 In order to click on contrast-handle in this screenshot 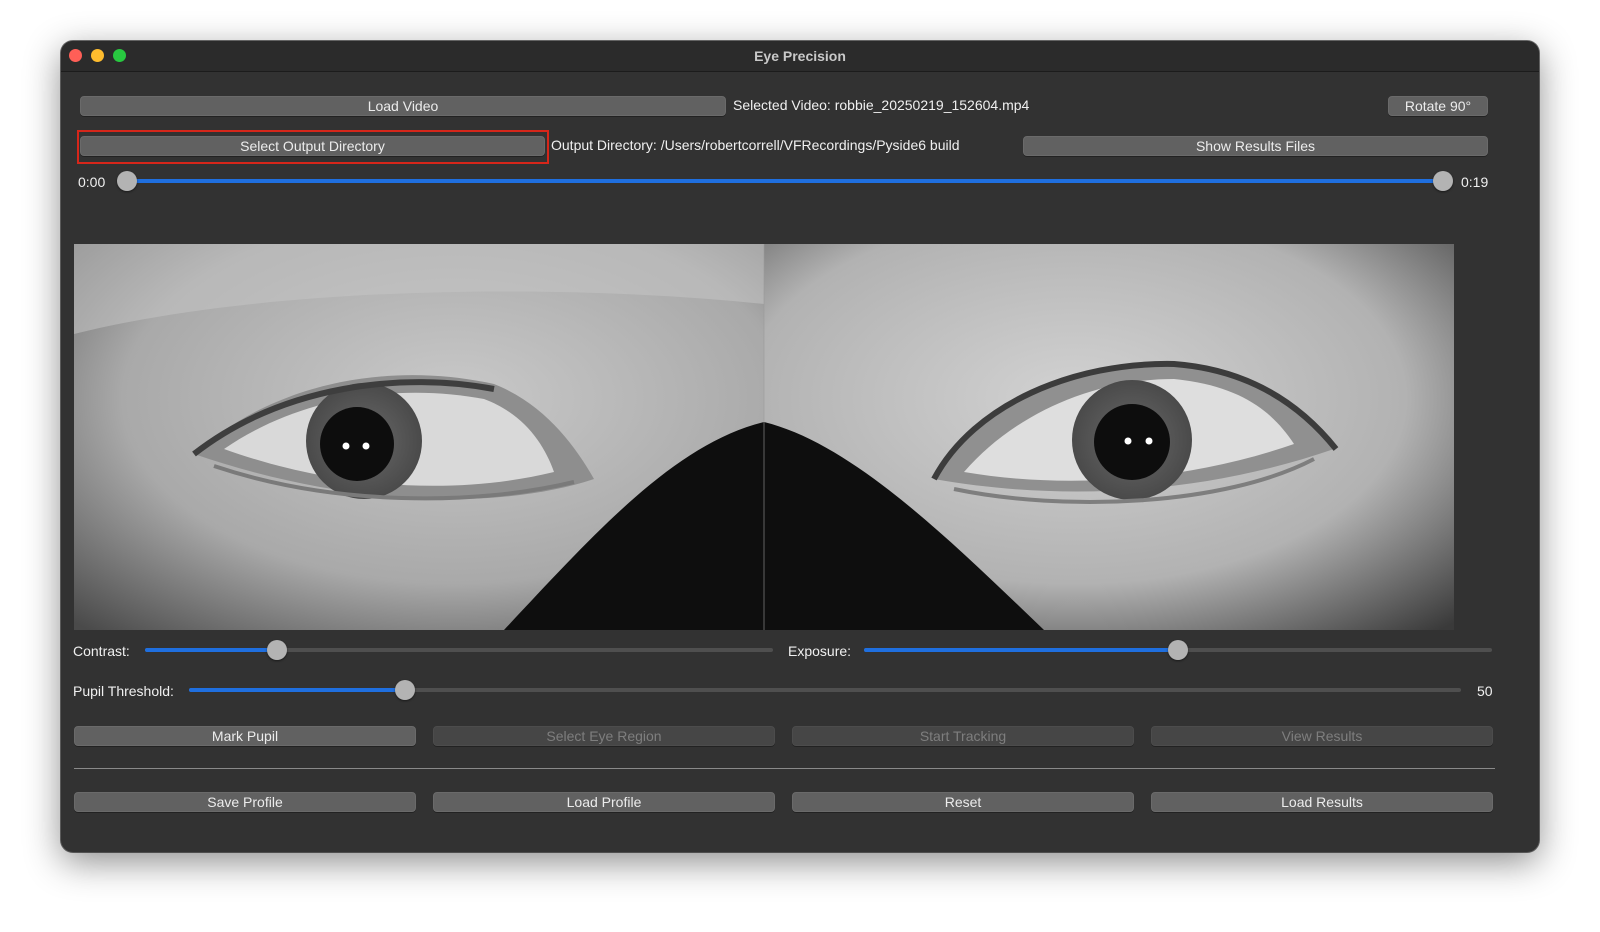, I will do `click(276, 650)`.